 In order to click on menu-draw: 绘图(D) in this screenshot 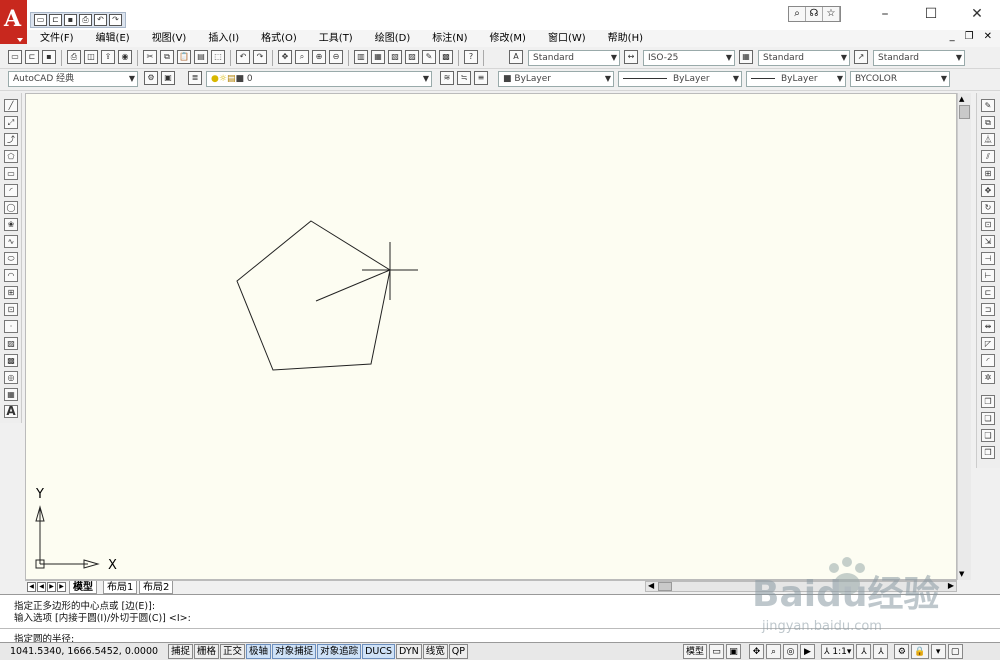, I will do `click(393, 38)`.